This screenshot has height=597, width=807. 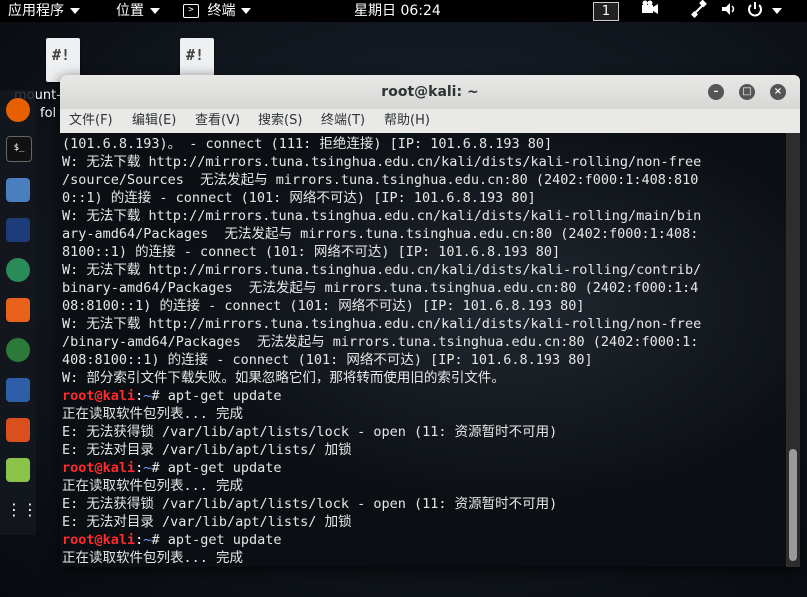 What do you see at coordinates (18, 350) in the screenshot?
I see `maltego-icon` at bounding box center [18, 350].